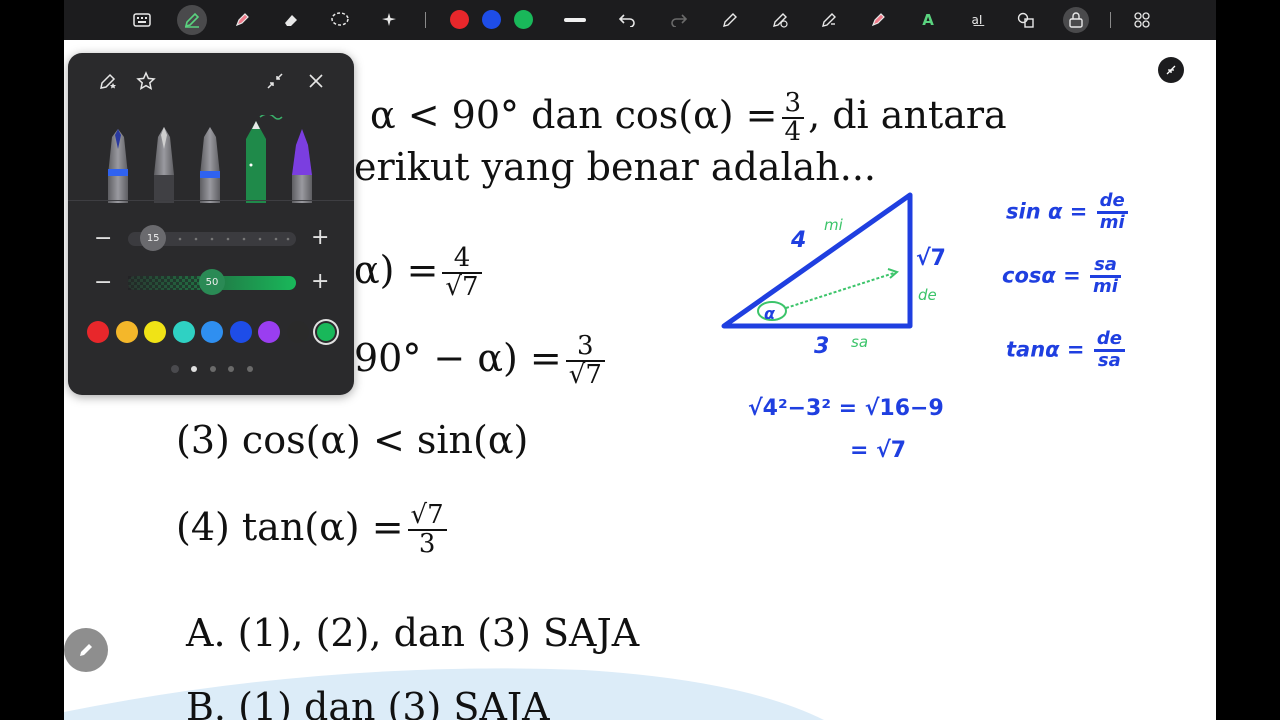 The image size is (1280, 720). I want to click on color-blue, so click(491, 19).